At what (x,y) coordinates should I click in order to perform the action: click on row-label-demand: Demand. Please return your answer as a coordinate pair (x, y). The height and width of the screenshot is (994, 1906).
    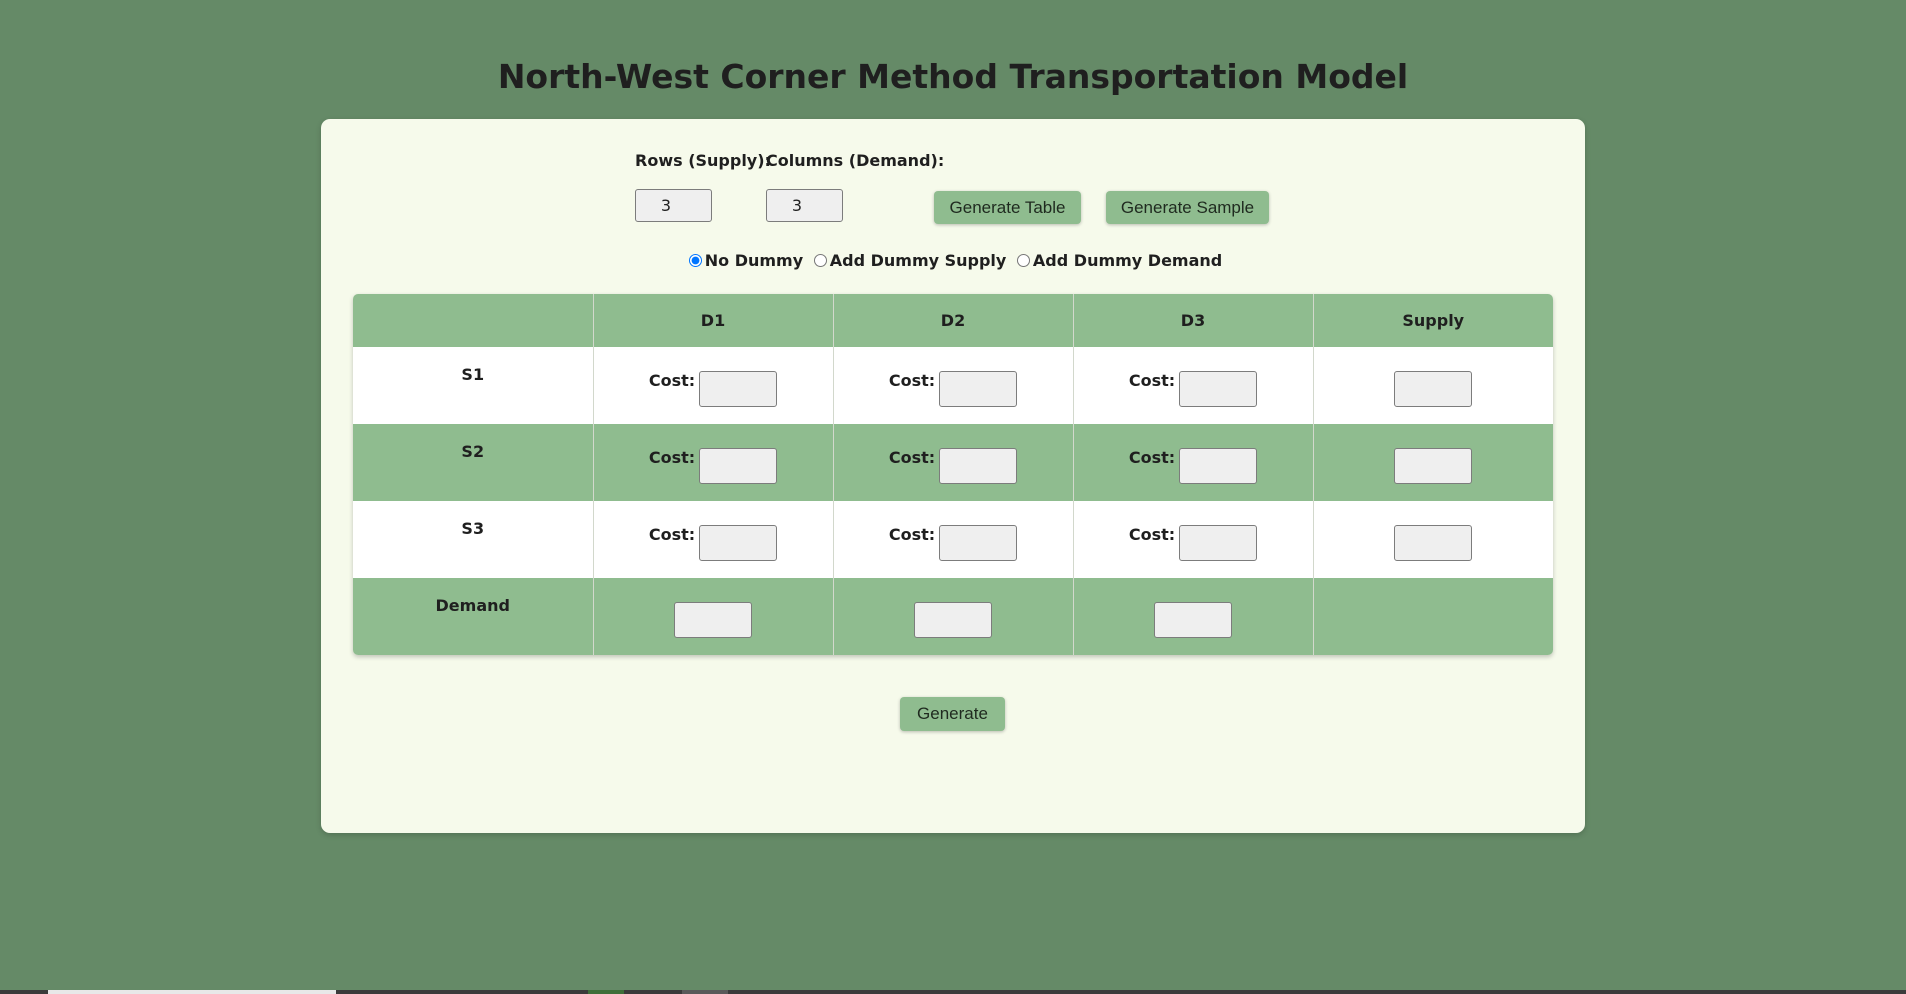
    Looking at the image, I should click on (473, 616).